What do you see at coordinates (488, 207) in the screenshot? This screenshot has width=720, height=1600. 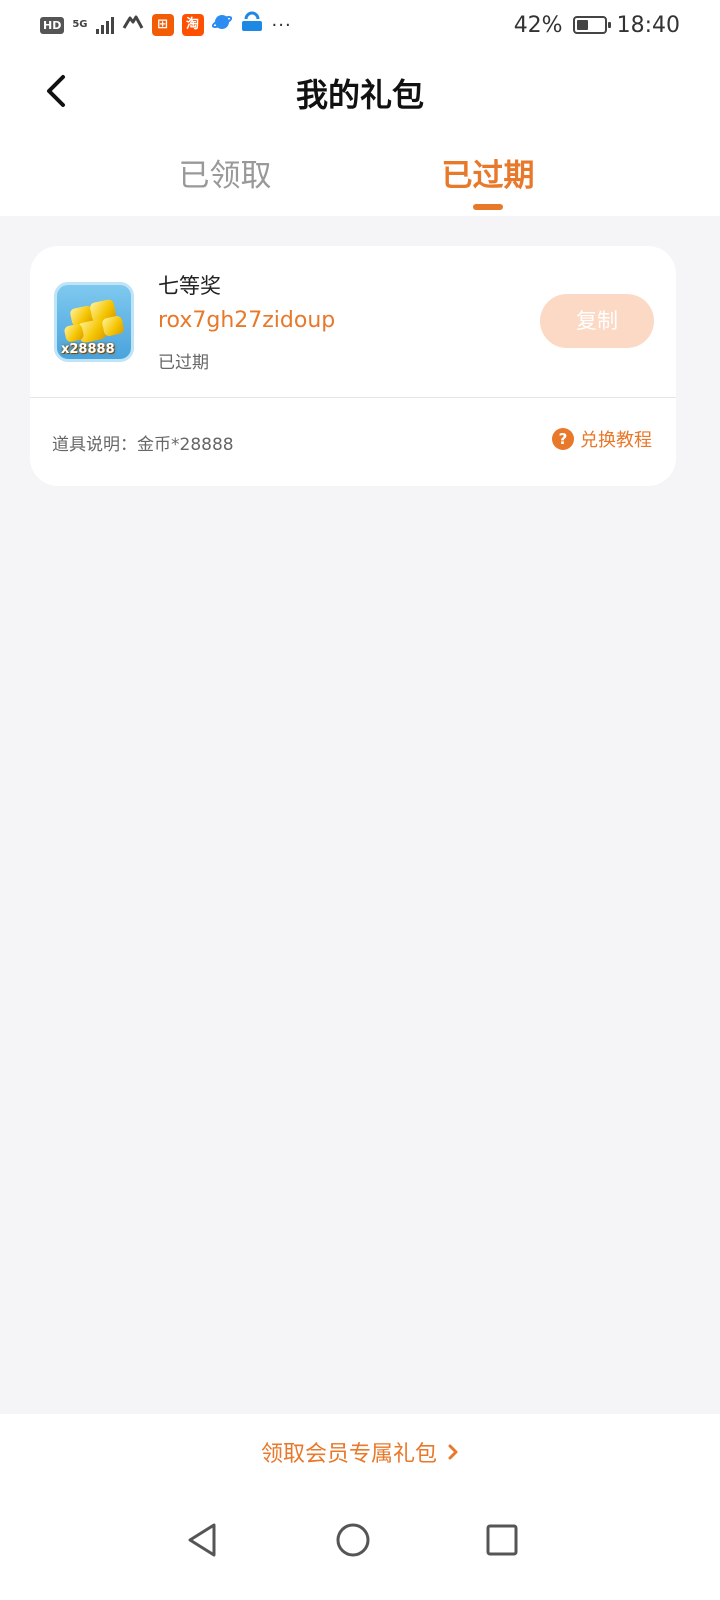 I see `active-tab-indicator` at bounding box center [488, 207].